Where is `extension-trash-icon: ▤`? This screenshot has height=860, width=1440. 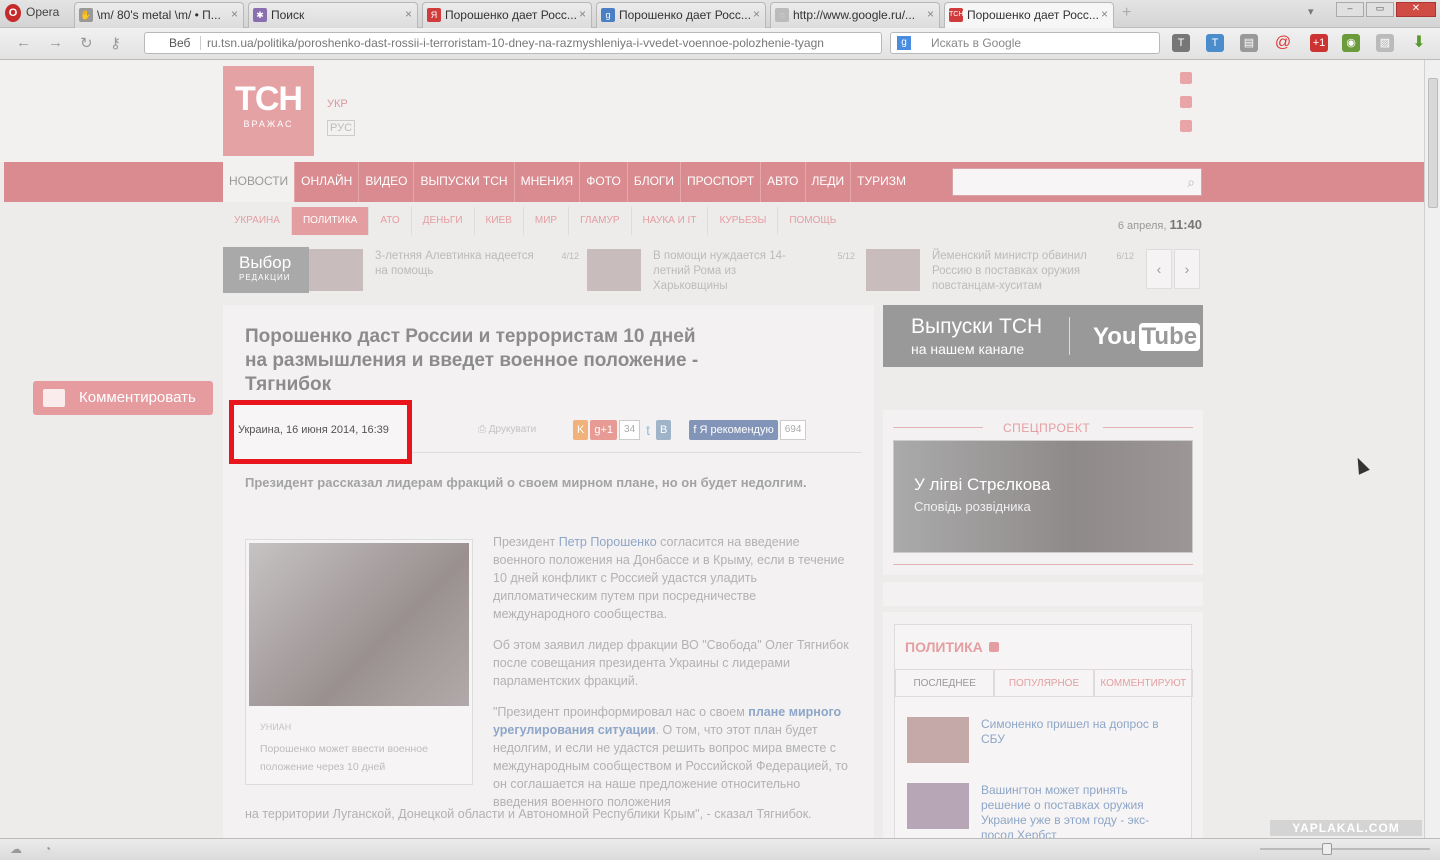
extension-trash-icon: ▤ is located at coordinates (1249, 43).